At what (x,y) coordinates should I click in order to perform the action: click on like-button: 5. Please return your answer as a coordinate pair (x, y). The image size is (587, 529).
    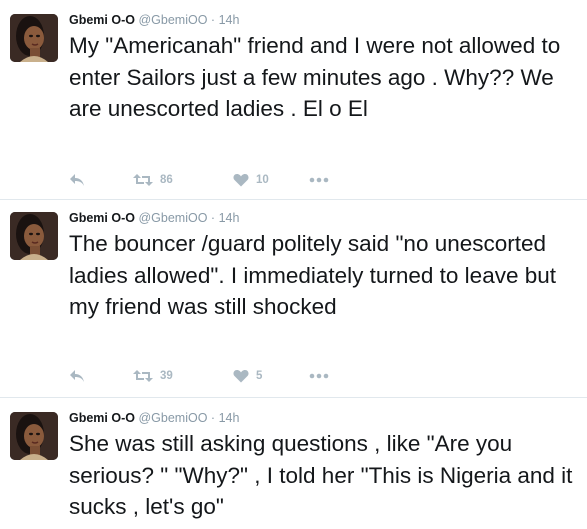
    Looking at the image, I should click on (247, 376).